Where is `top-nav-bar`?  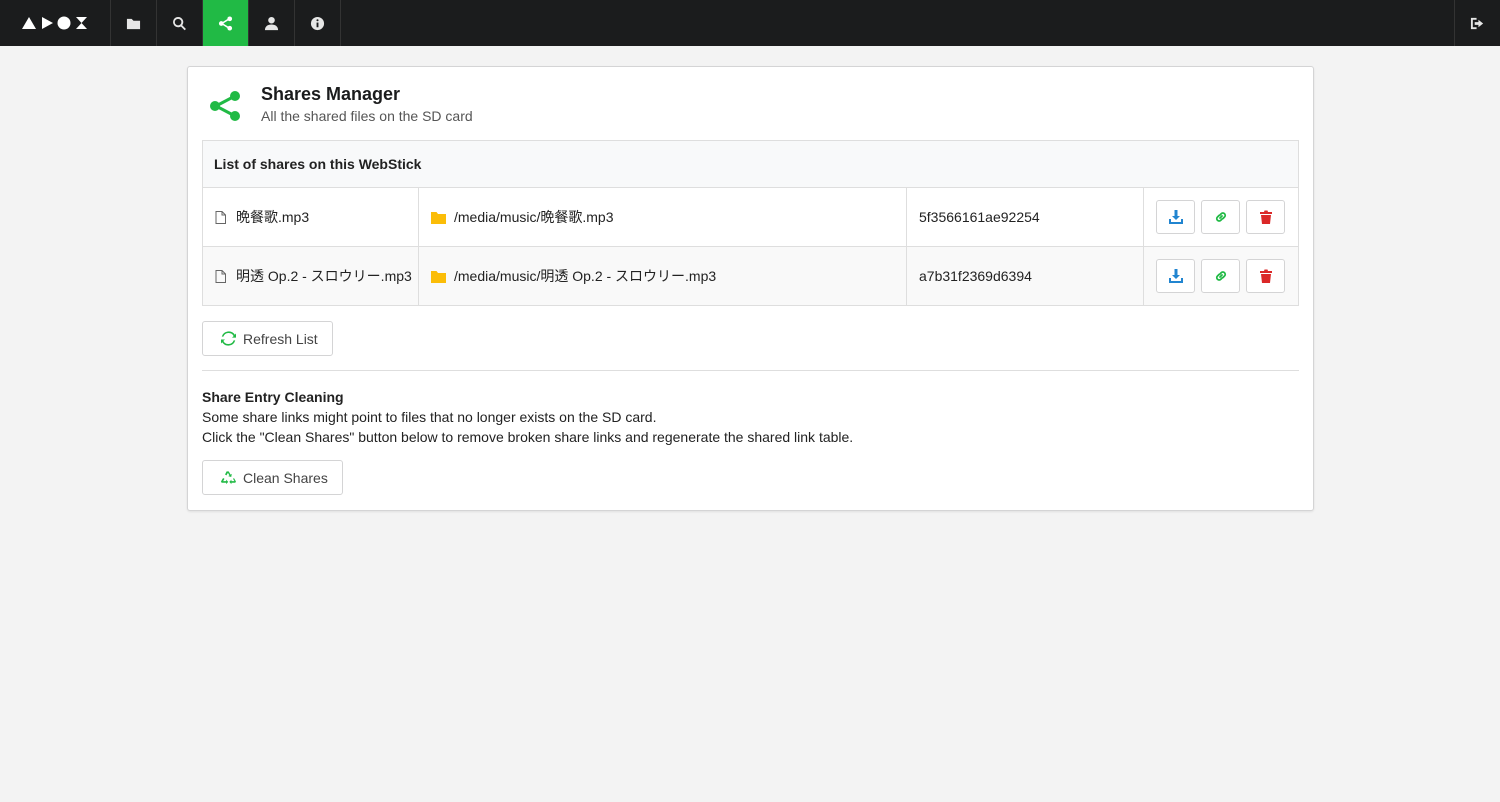
top-nav-bar is located at coordinates (750, 23).